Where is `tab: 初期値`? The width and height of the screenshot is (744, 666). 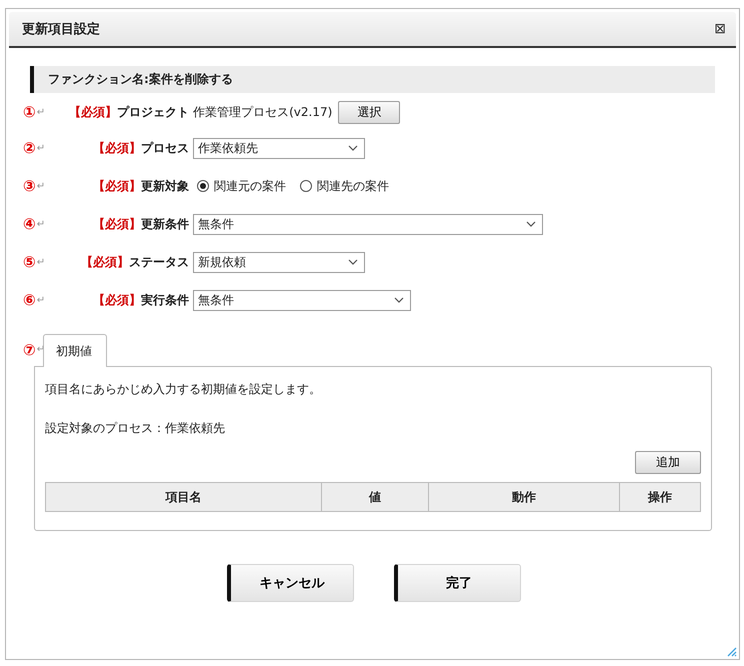
tab: 初期値 is located at coordinates (75, 350).